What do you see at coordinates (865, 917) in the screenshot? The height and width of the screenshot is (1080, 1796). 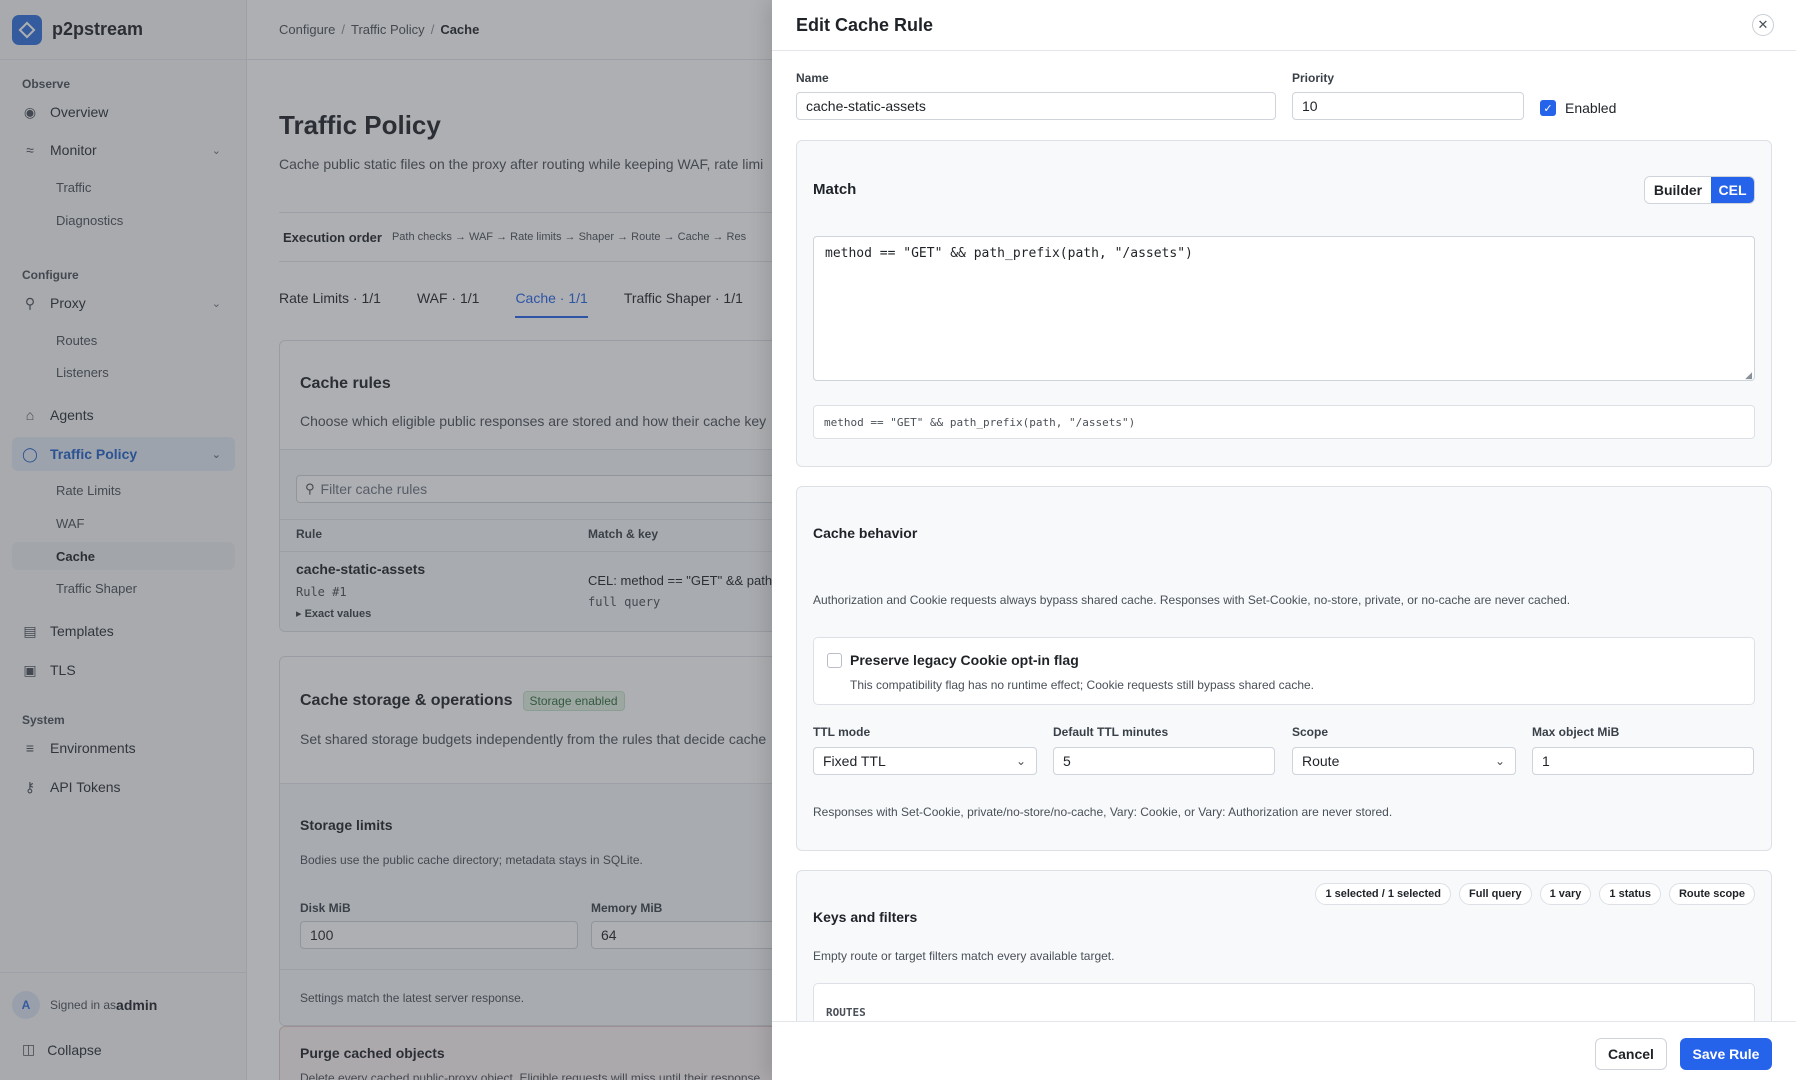 I see `keys-filters-title: Keys and filters` at bounding box center [865, 917].